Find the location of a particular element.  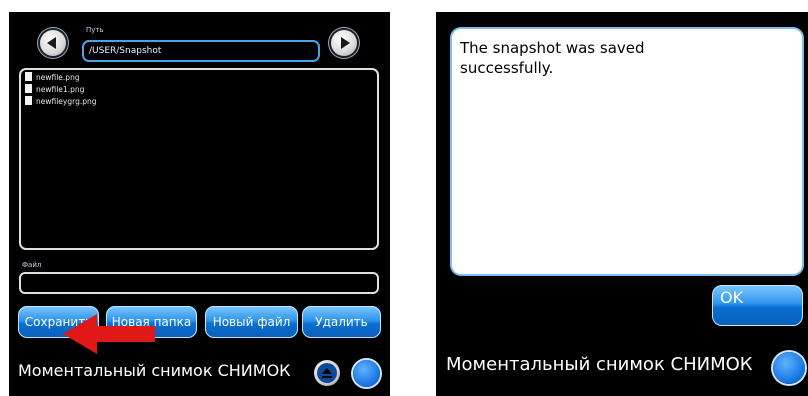

collapse-button is located at coordinates (327, 373).